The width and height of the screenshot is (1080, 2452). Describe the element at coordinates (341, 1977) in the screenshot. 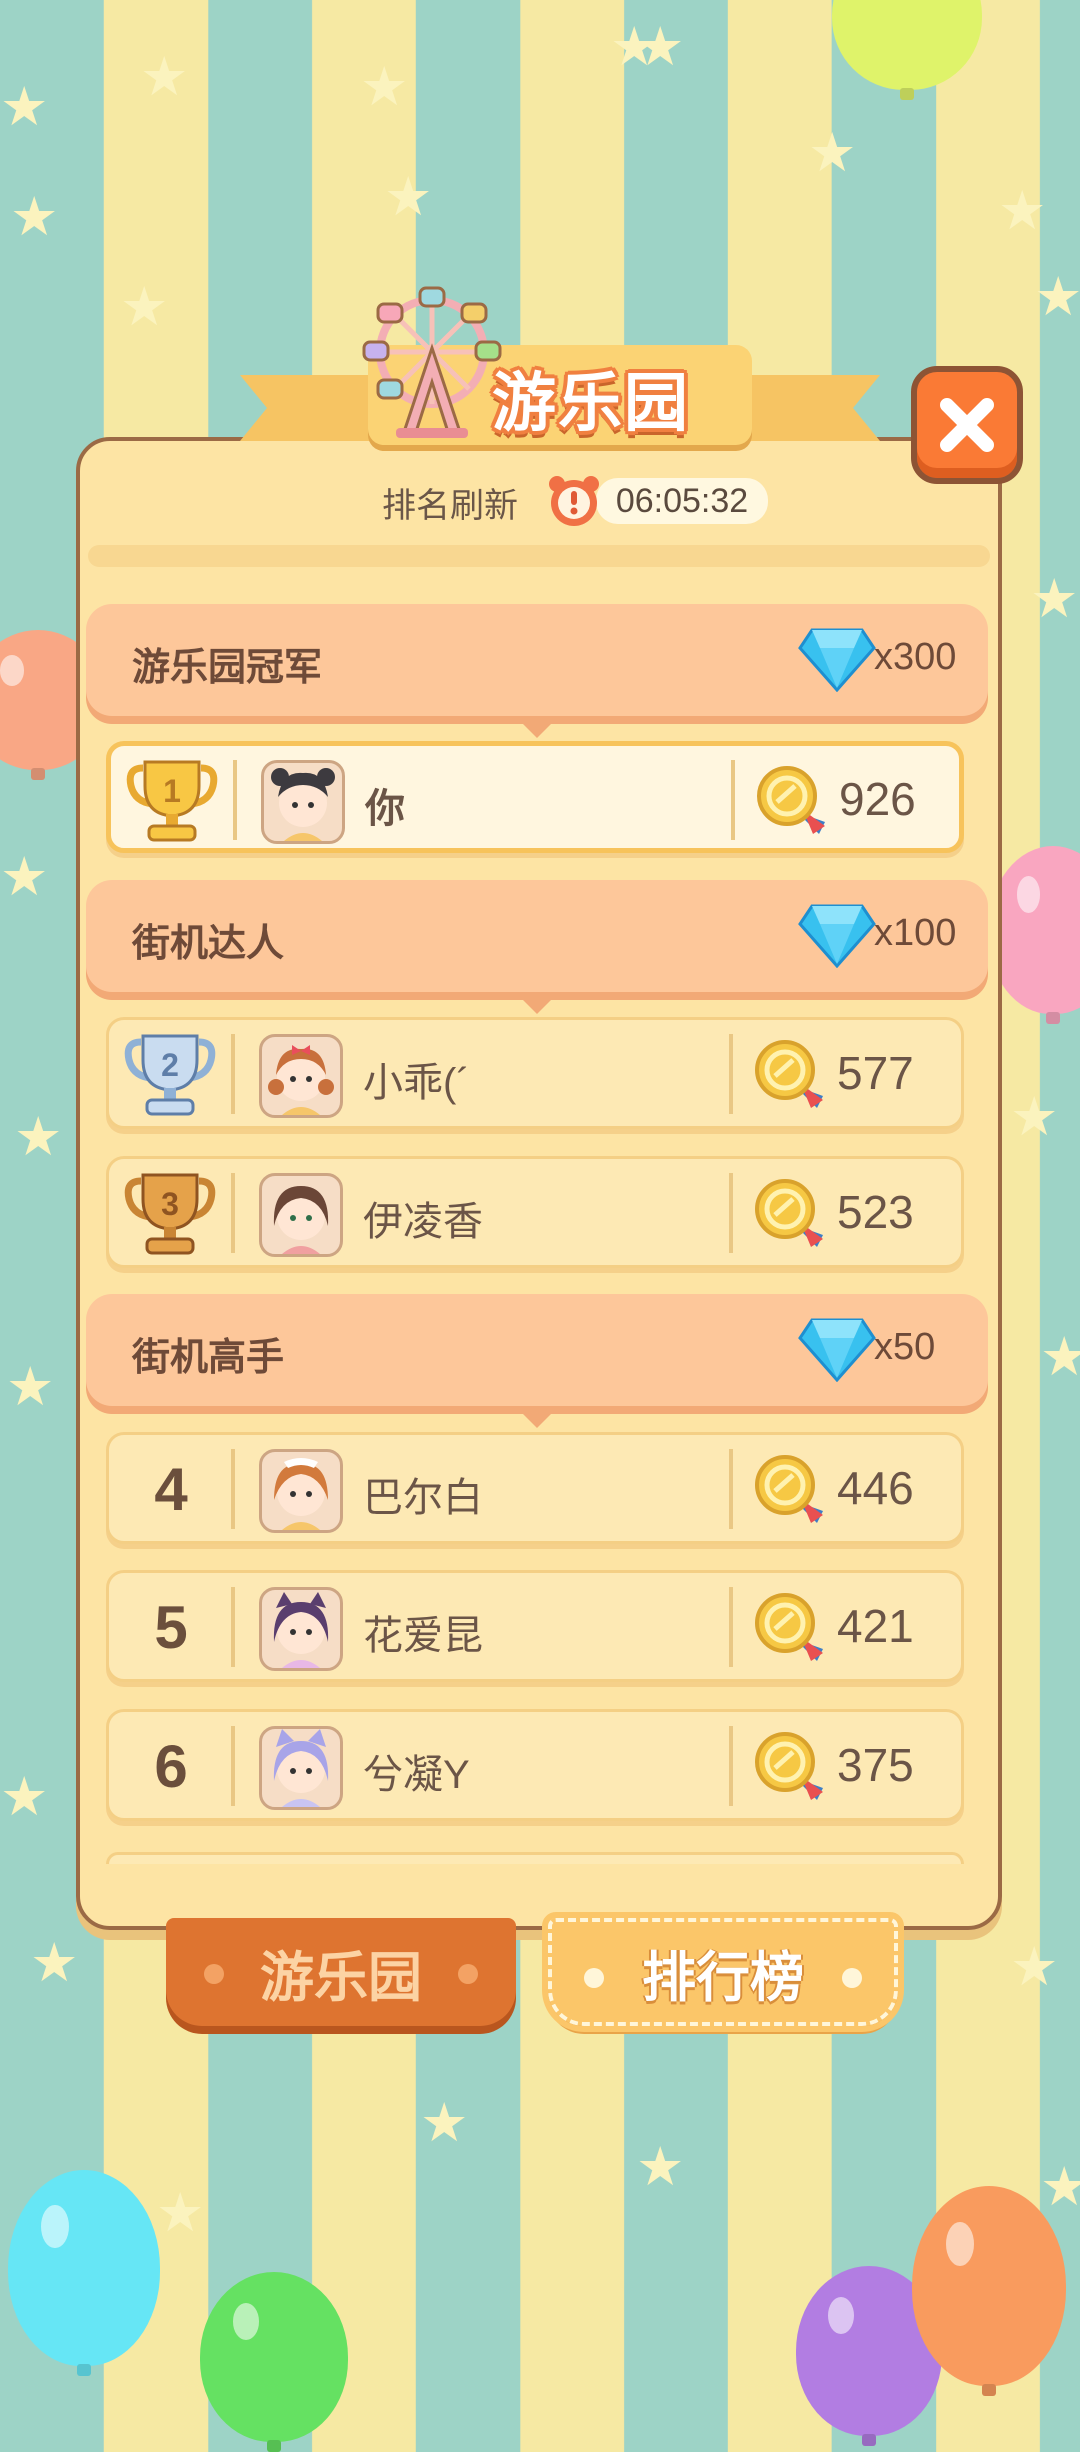

I see `tab-label: 游乐园` at that location.